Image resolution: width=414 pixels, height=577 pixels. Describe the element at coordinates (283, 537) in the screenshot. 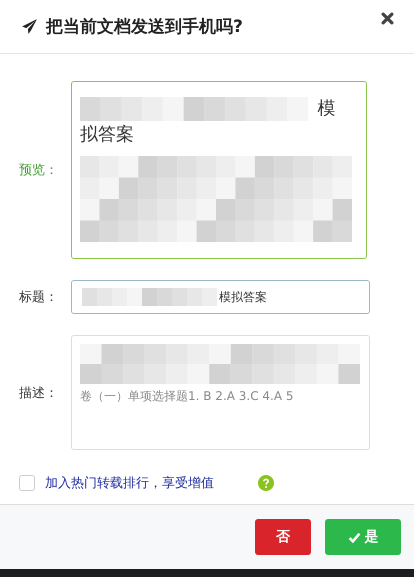

I see `cancel-button: 否` at that location.